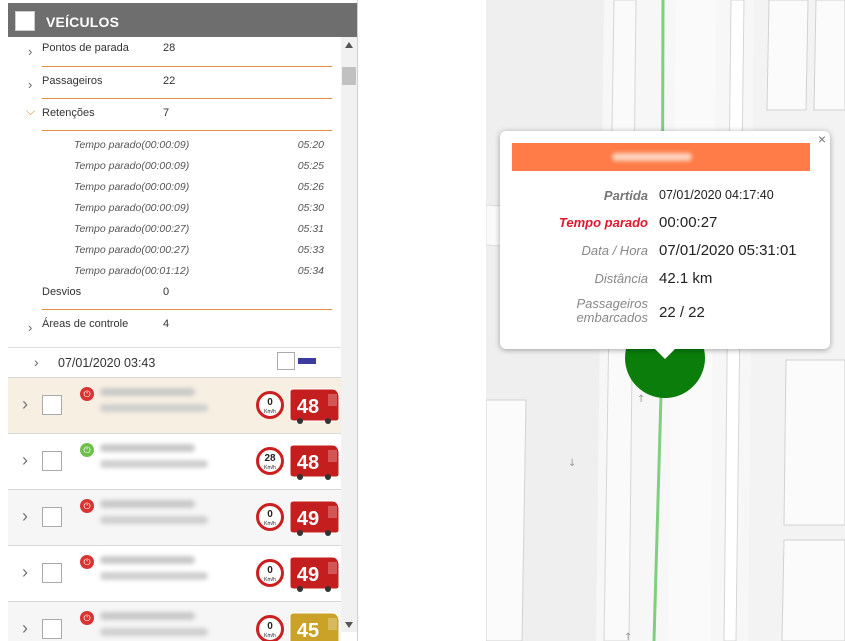 The height and width of the screenshot is (641, 845). I want to click on popup-value-departure: 07/01/2020 04:17:40, so click(716, 195).